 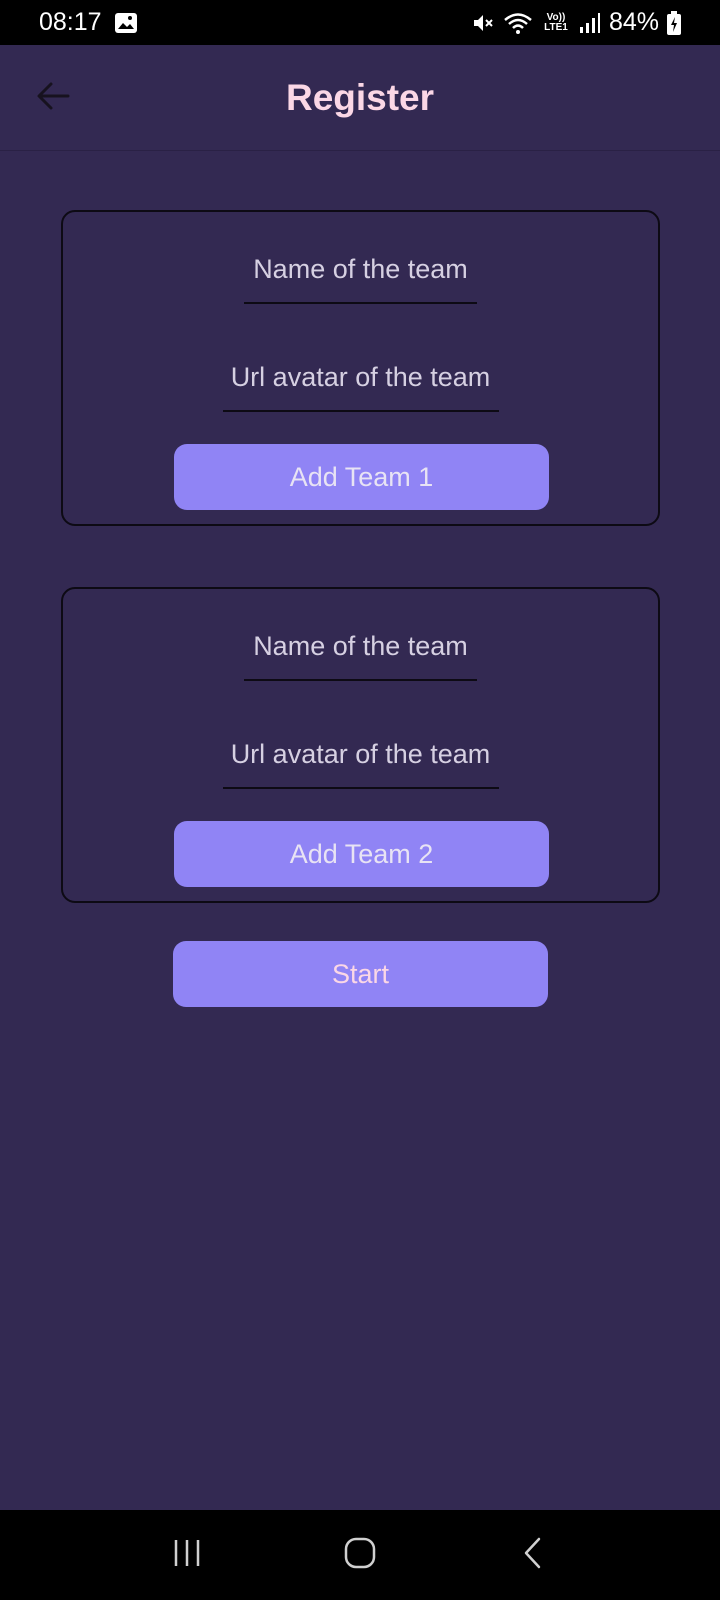 I want to click on image-icon, so click(x=126, y=23).